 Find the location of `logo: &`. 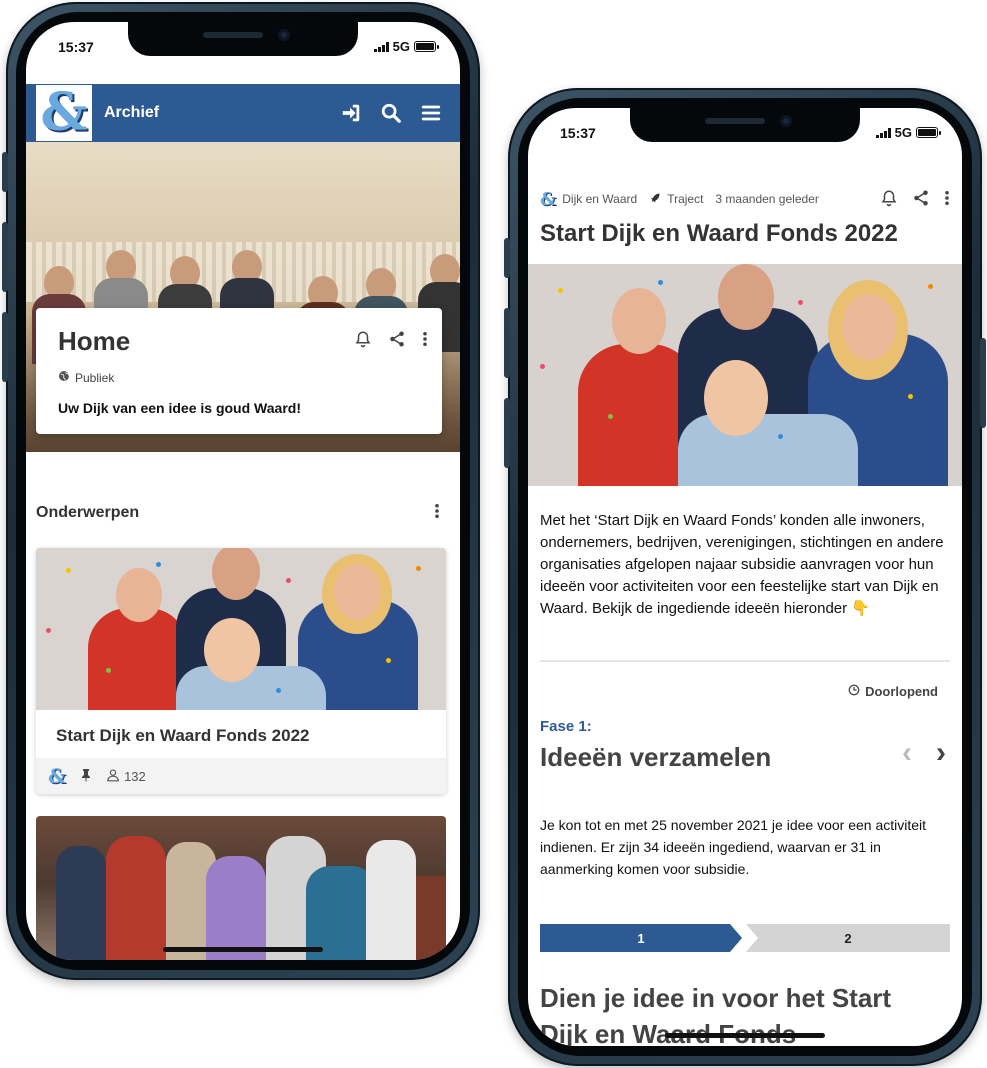

logo: & is located at coordinates (64, 113).